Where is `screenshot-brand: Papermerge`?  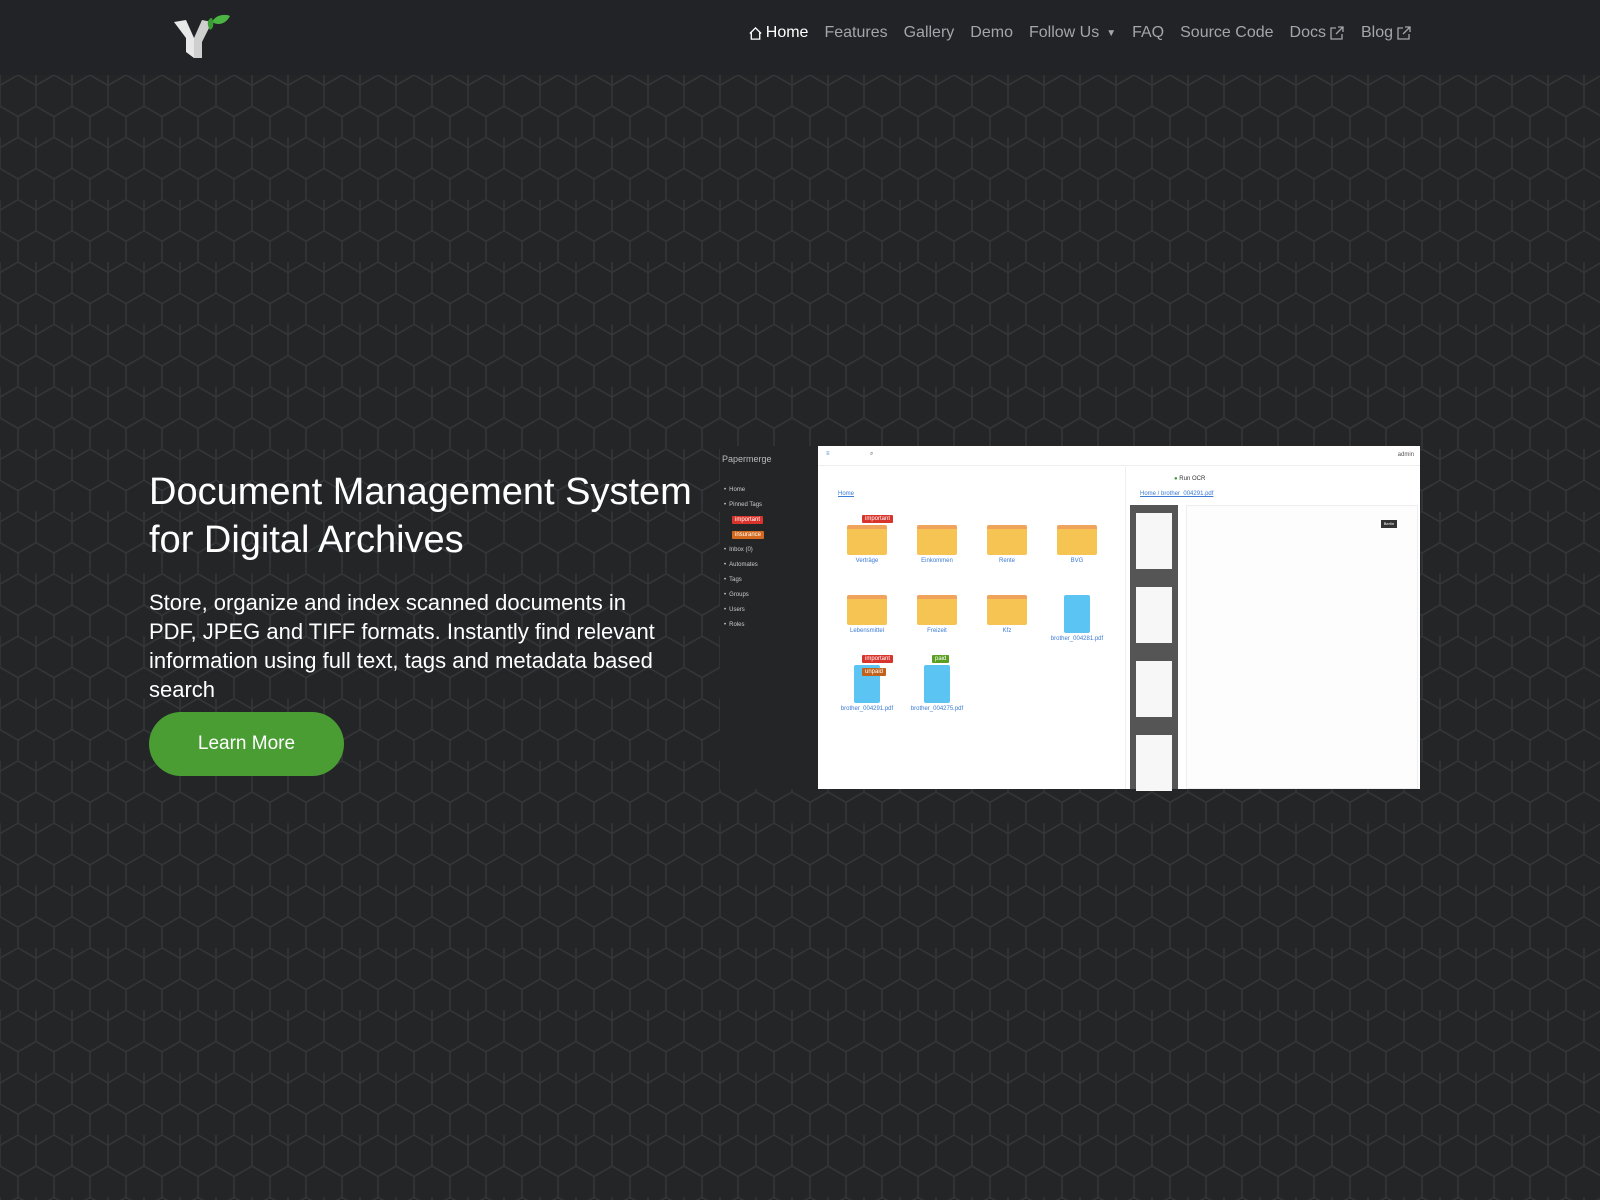
screenshot-brand: Papermerge is located at coordinates (747, 459).